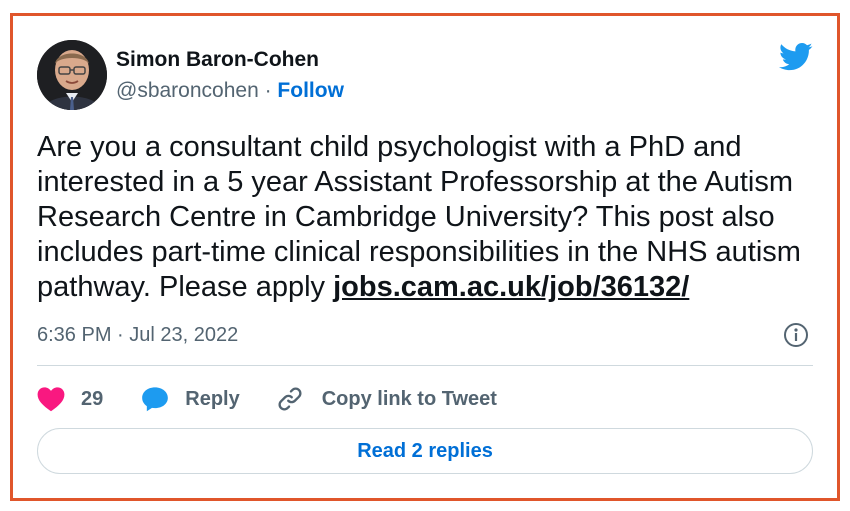 The height and width of the screenshot is (511, 850). Describe the element at coordinates (425, 365) in the screenshot. I see `divider` at that location.